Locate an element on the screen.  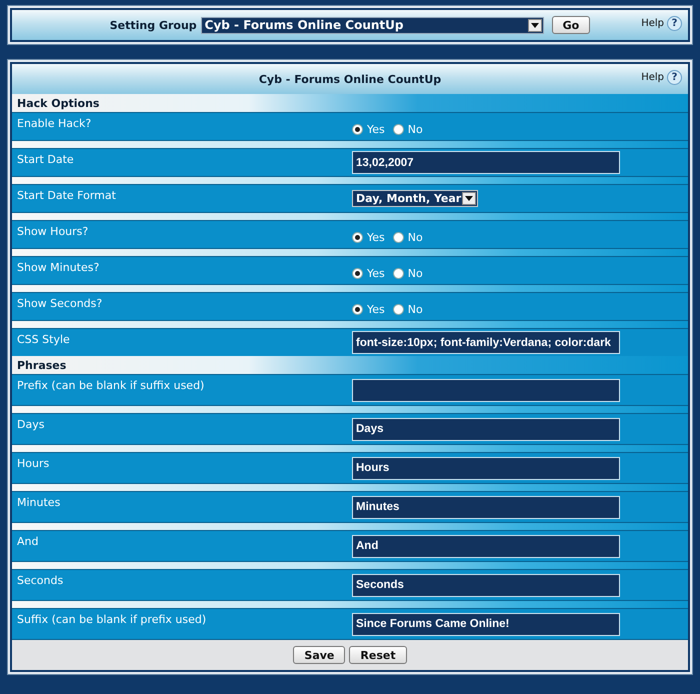
save-button: Save is located at coordinates (319, 655).